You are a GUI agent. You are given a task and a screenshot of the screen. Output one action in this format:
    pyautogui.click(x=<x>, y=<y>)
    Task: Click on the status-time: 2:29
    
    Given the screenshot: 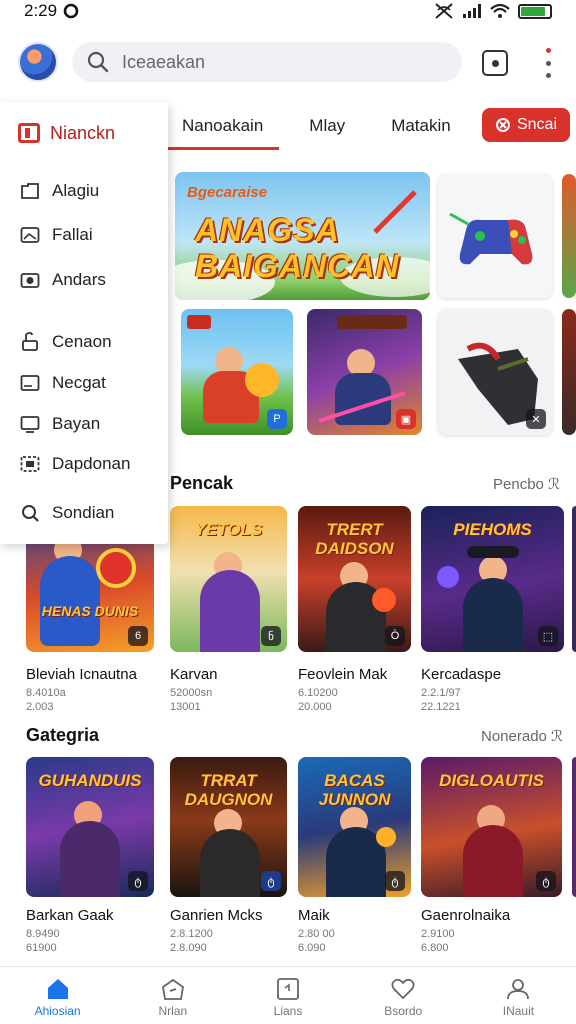 What is the action you would take?
    pyautogui.click(x=41, y=10)
    